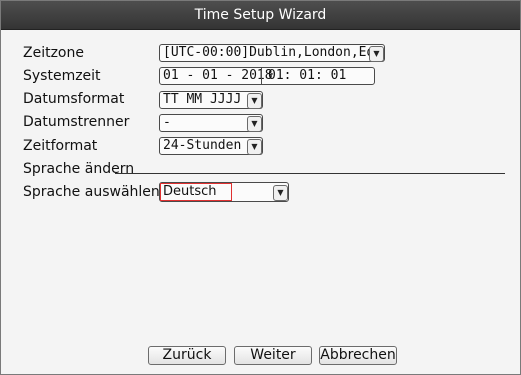  What do you see at coordinates (310, 173) in the screenshot?
I see `section-divider` at bounding box center [310, 173].